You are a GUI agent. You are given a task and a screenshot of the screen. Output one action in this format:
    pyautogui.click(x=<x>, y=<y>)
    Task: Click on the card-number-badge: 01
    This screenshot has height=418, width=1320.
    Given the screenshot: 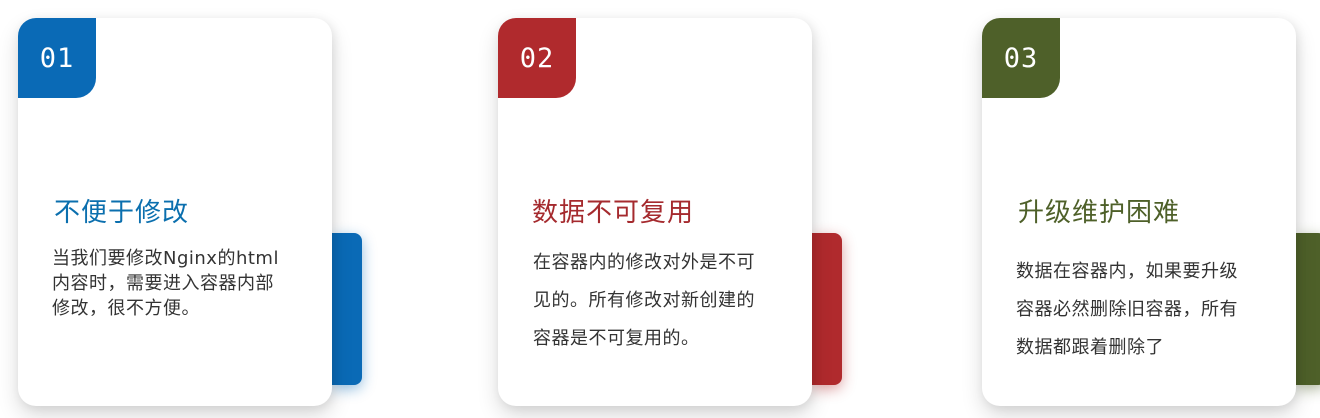 What is the action you would take?
    pyautogui.click(x=57, y=58)
    